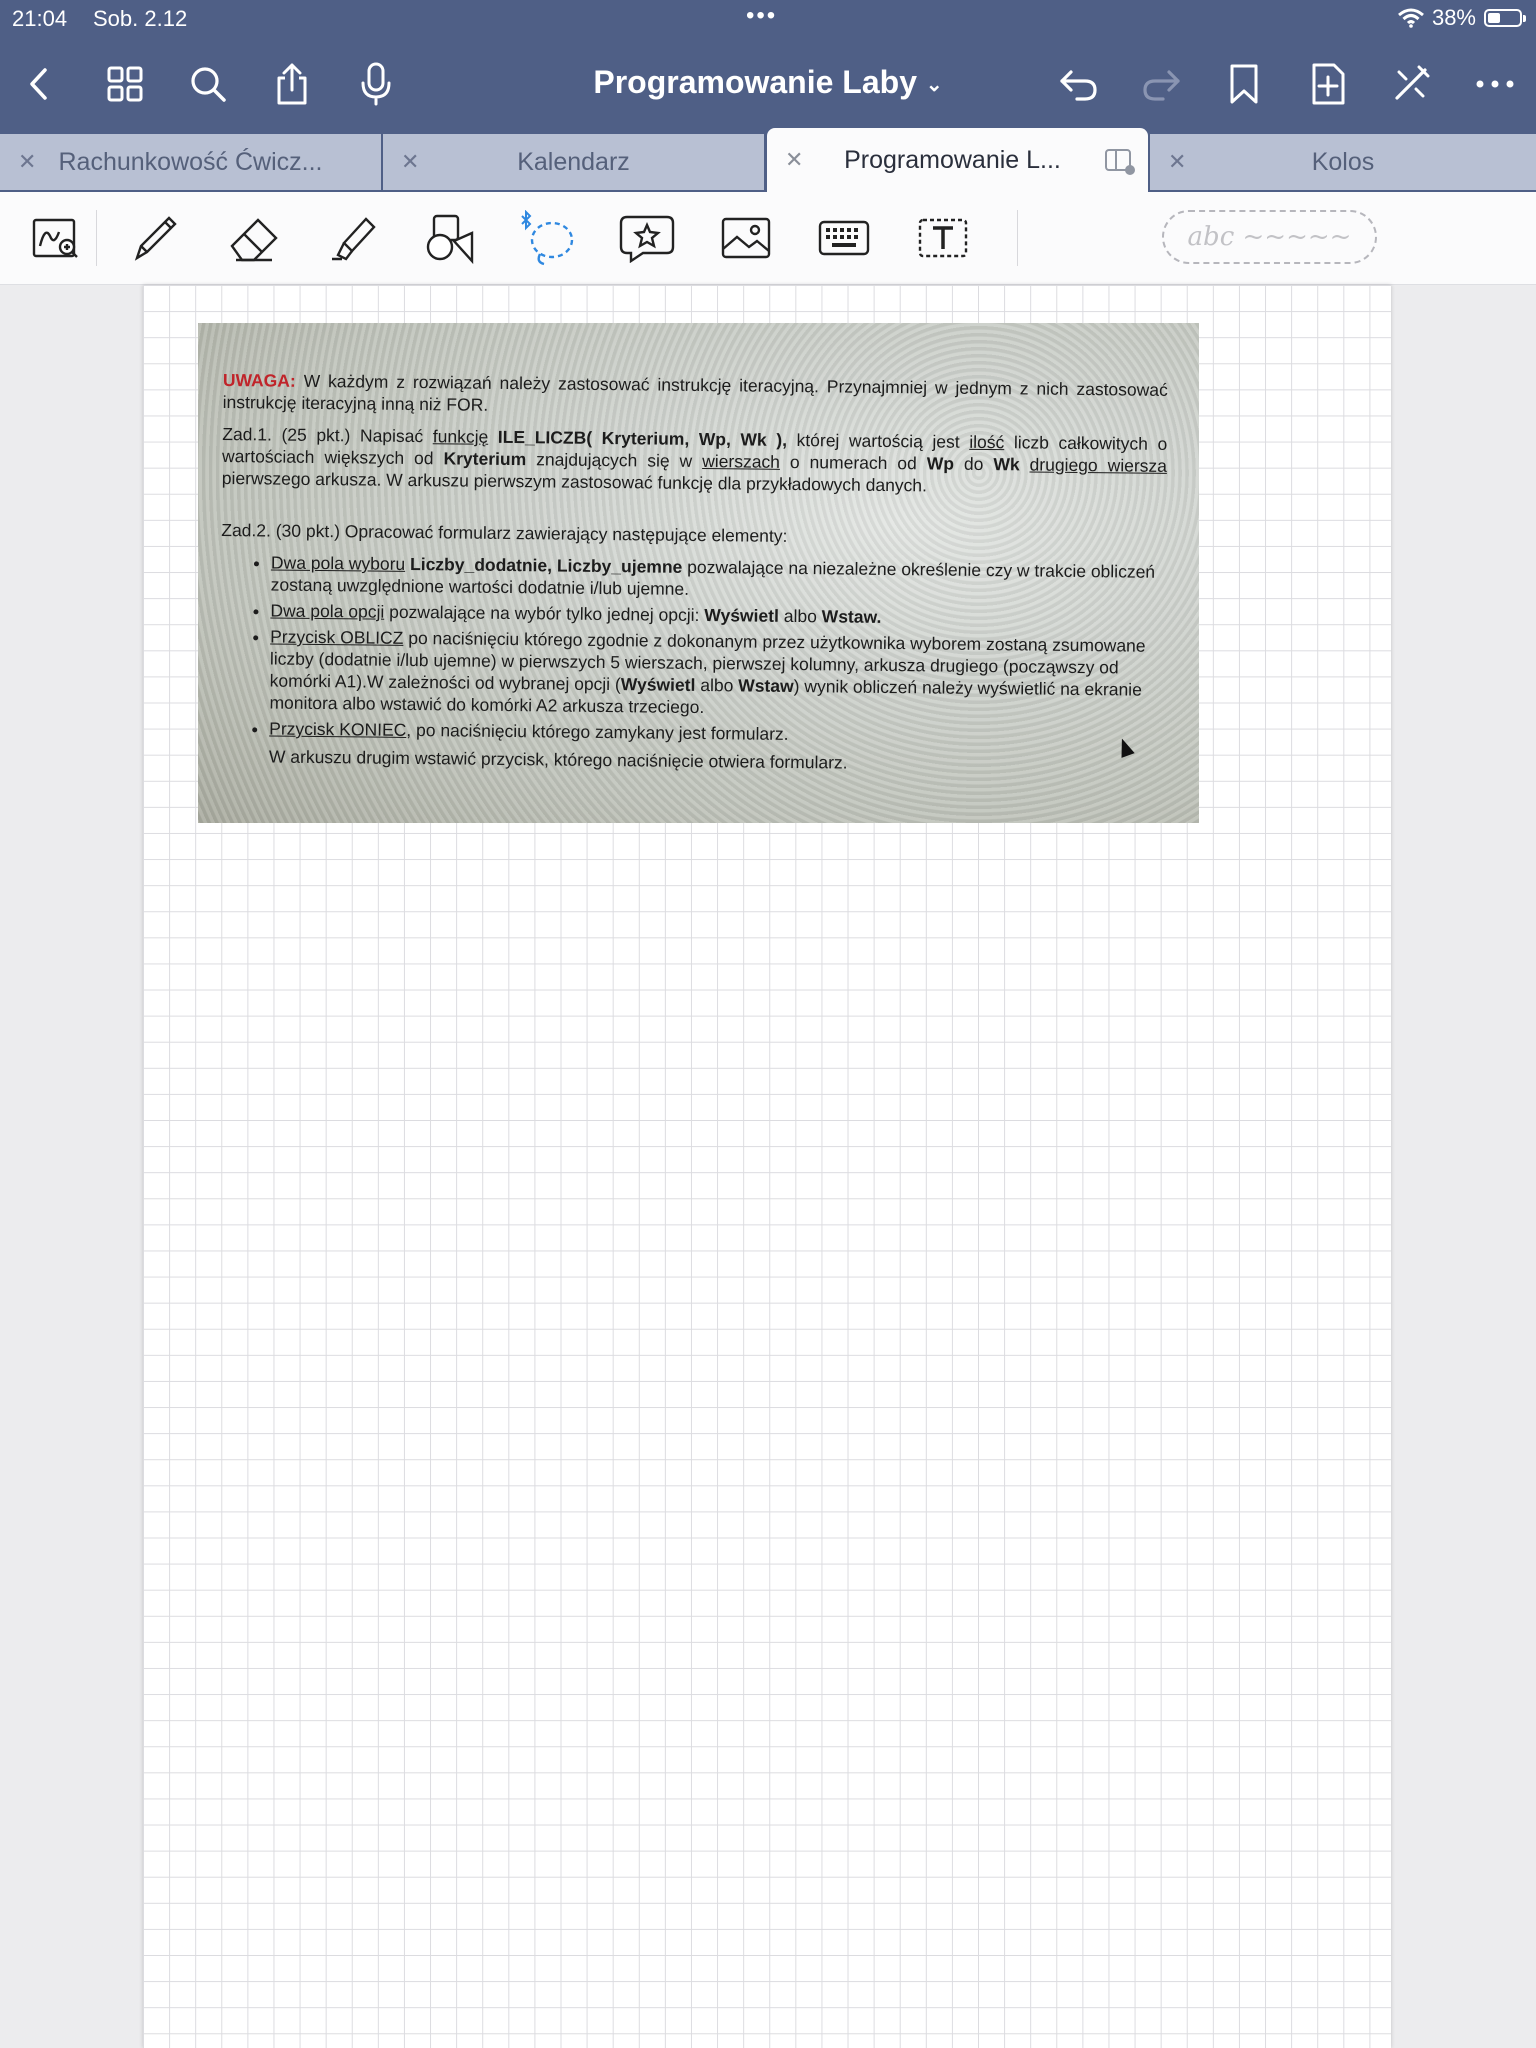  Describe the element at coordinates (352, 238) in the screenshot. I see `highlighter-icon` at that location.